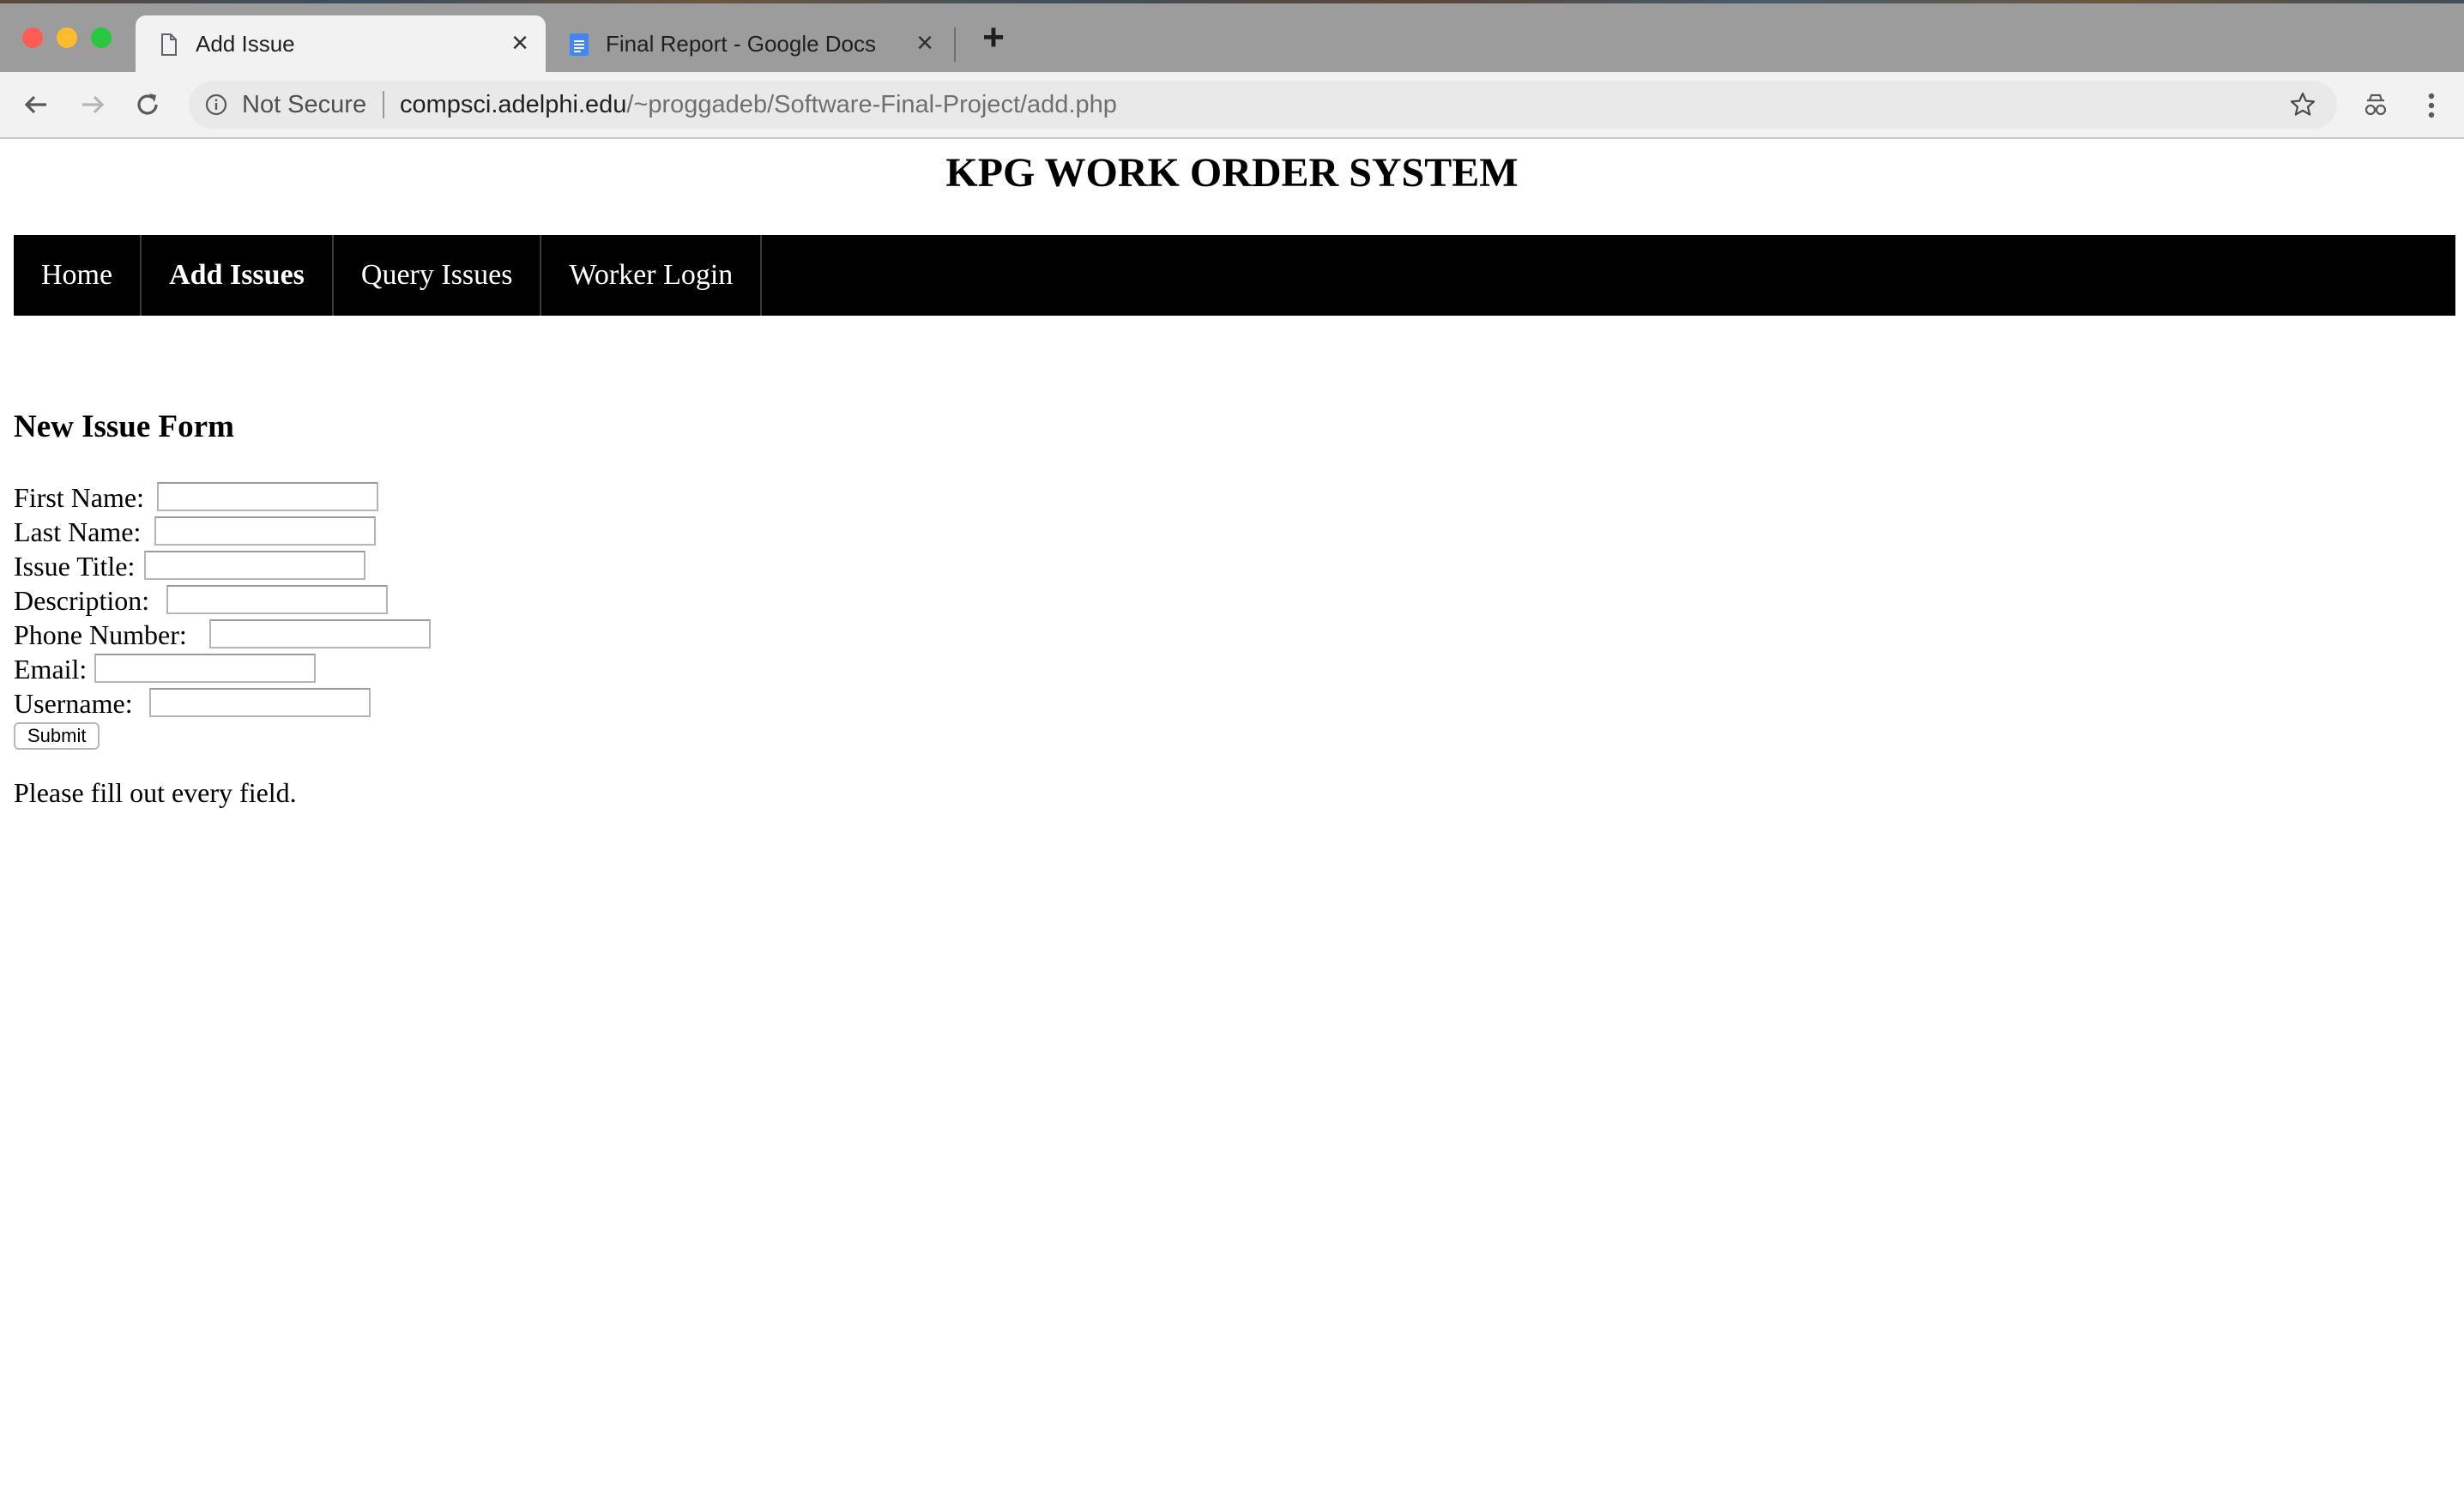 This screenshot has width=2464, height=1496. Describe the element at coordinates (100, 634) in the screenshot. I see `phone-number-label: Phone Number:` at that location.